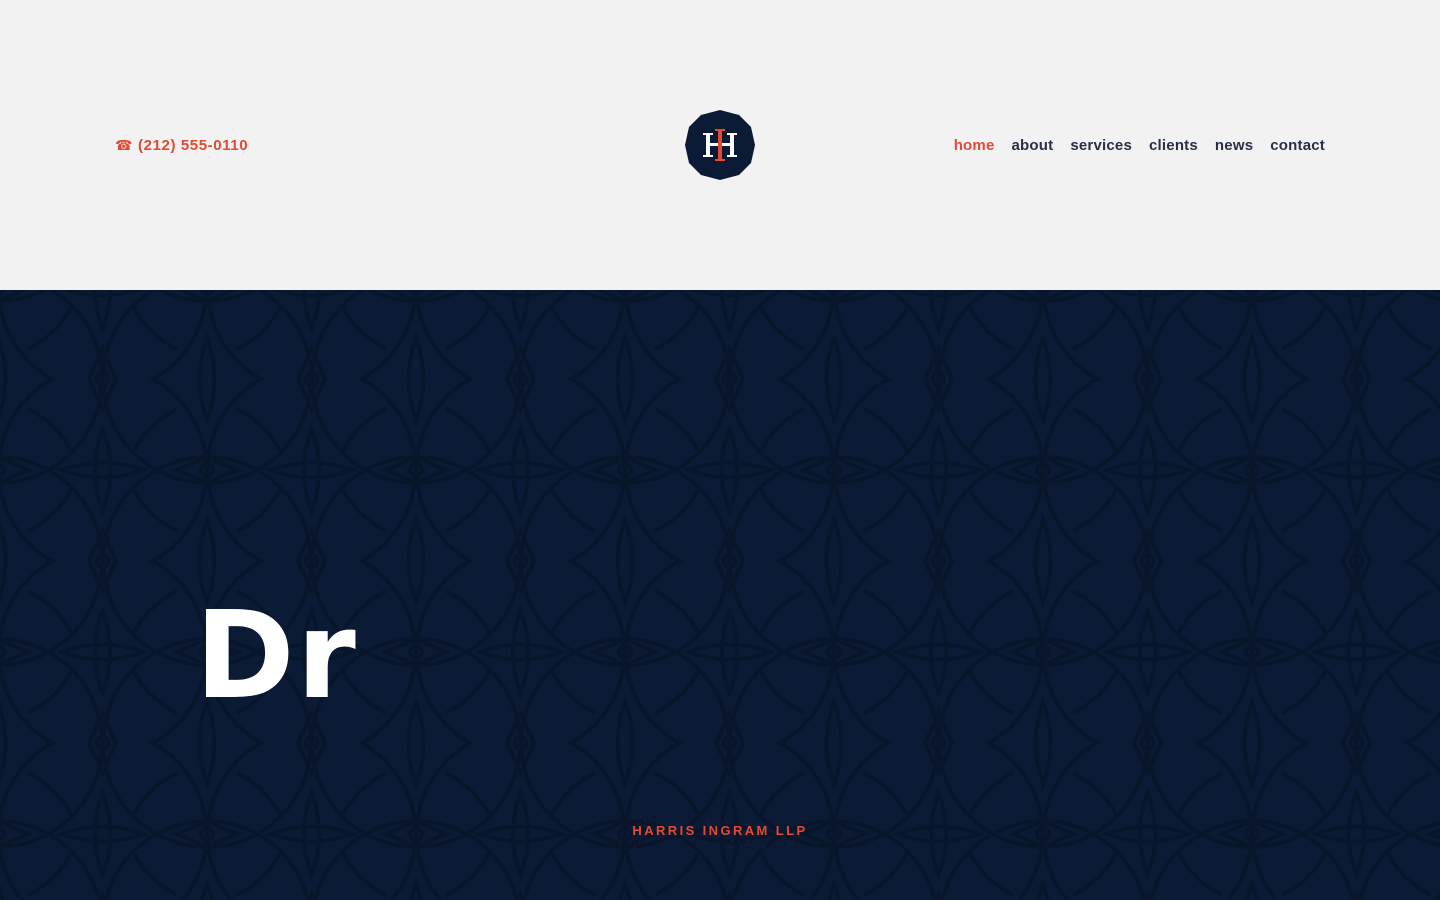 The width and height of the screenshot is (1440, 900). What do you see at coordinates (1234, 145) in the screenshot?
I see `nav-link-news: news` at bounding box center [1234, 145].